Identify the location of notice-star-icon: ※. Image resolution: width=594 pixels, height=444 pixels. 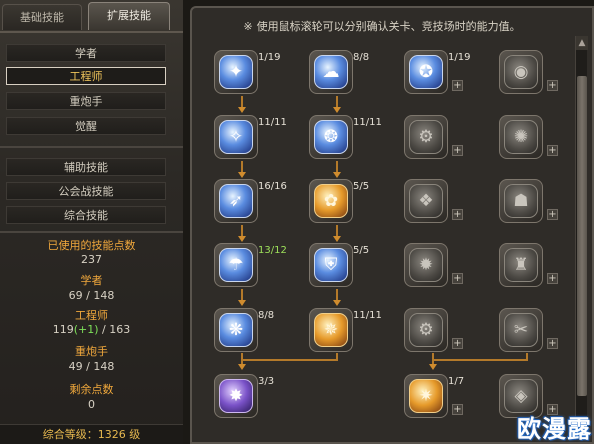
(248, 26).